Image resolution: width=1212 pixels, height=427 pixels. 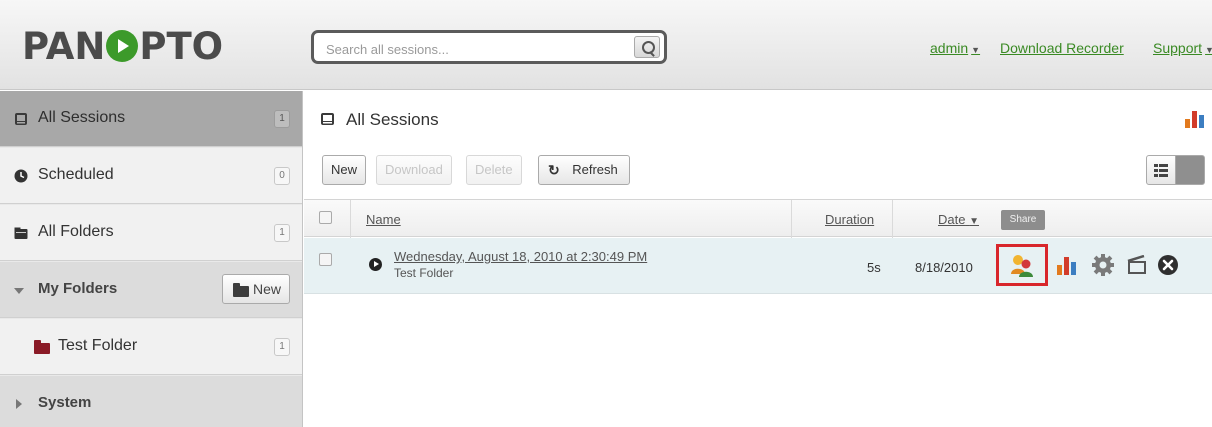 I want to click on count-badge: 0, so click(x=282, y=176).